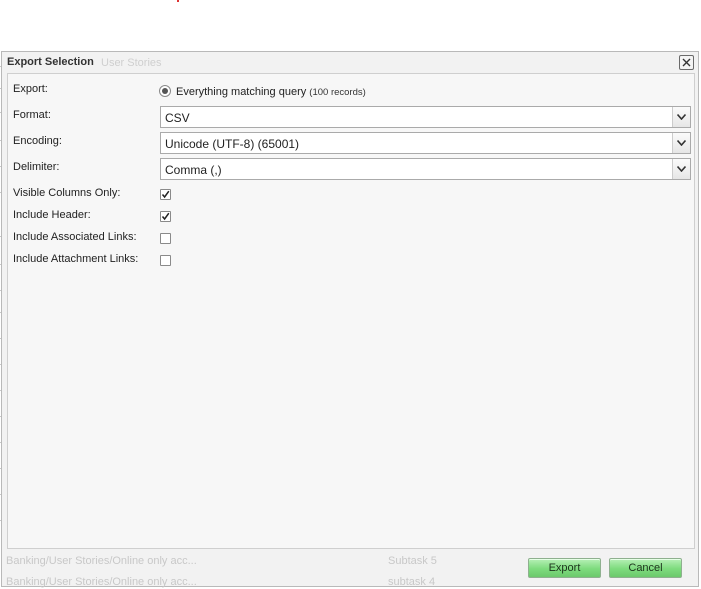 Image resolution: width=701 pixels, height=589 pixels. Describe the element at coordinates (412, 582) in the screenshot. I see `background-row-type: subtask 4` at that location.